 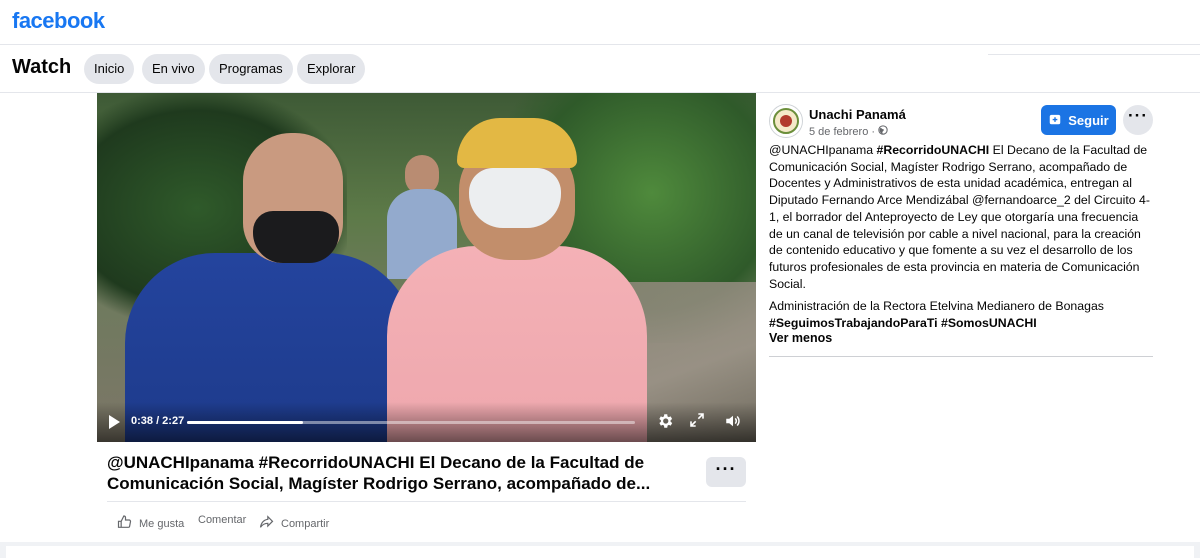 I want to click on post-more-options-button: ···, so click(x=726, y=472).